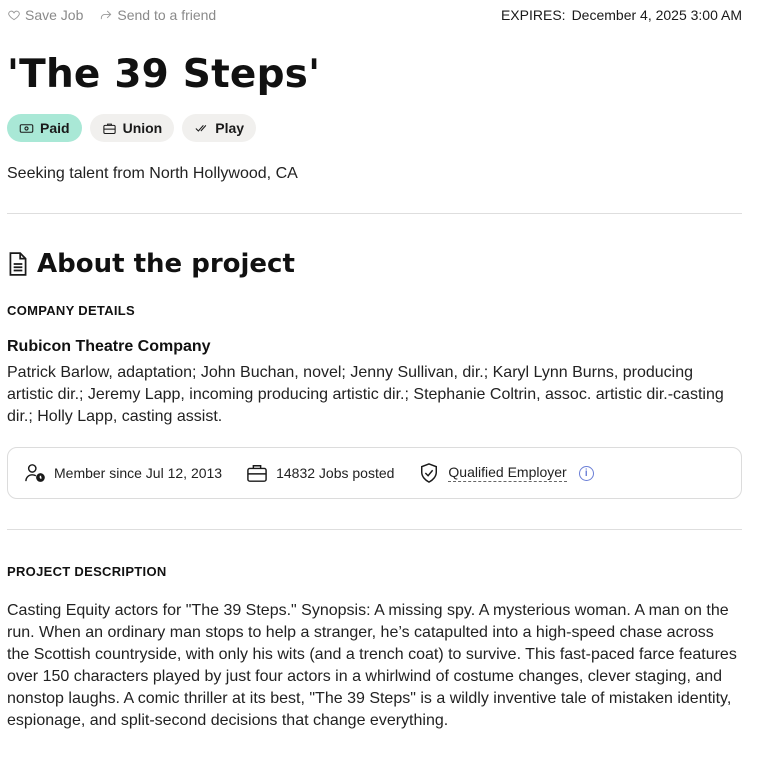 The width and height of the screenshot is (769, 762). I want to click on page-title: 'The 39 Steps', so click(164, 74).